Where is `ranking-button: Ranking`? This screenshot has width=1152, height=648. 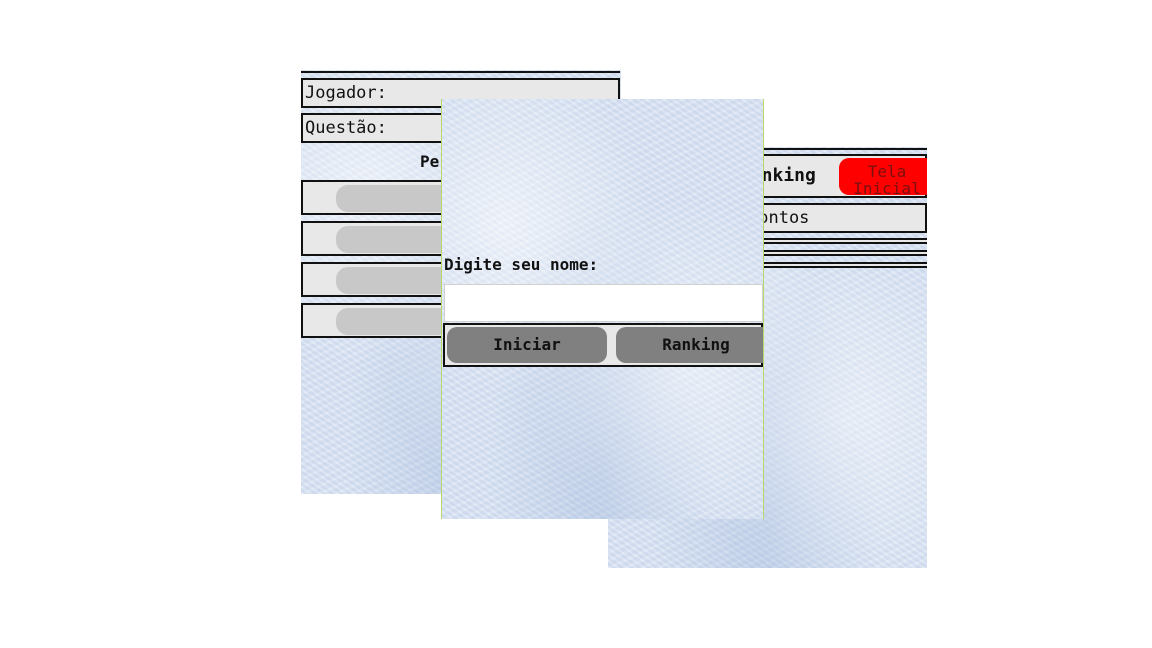 ranking-button: Ranking is located at coordinates (689, 345).